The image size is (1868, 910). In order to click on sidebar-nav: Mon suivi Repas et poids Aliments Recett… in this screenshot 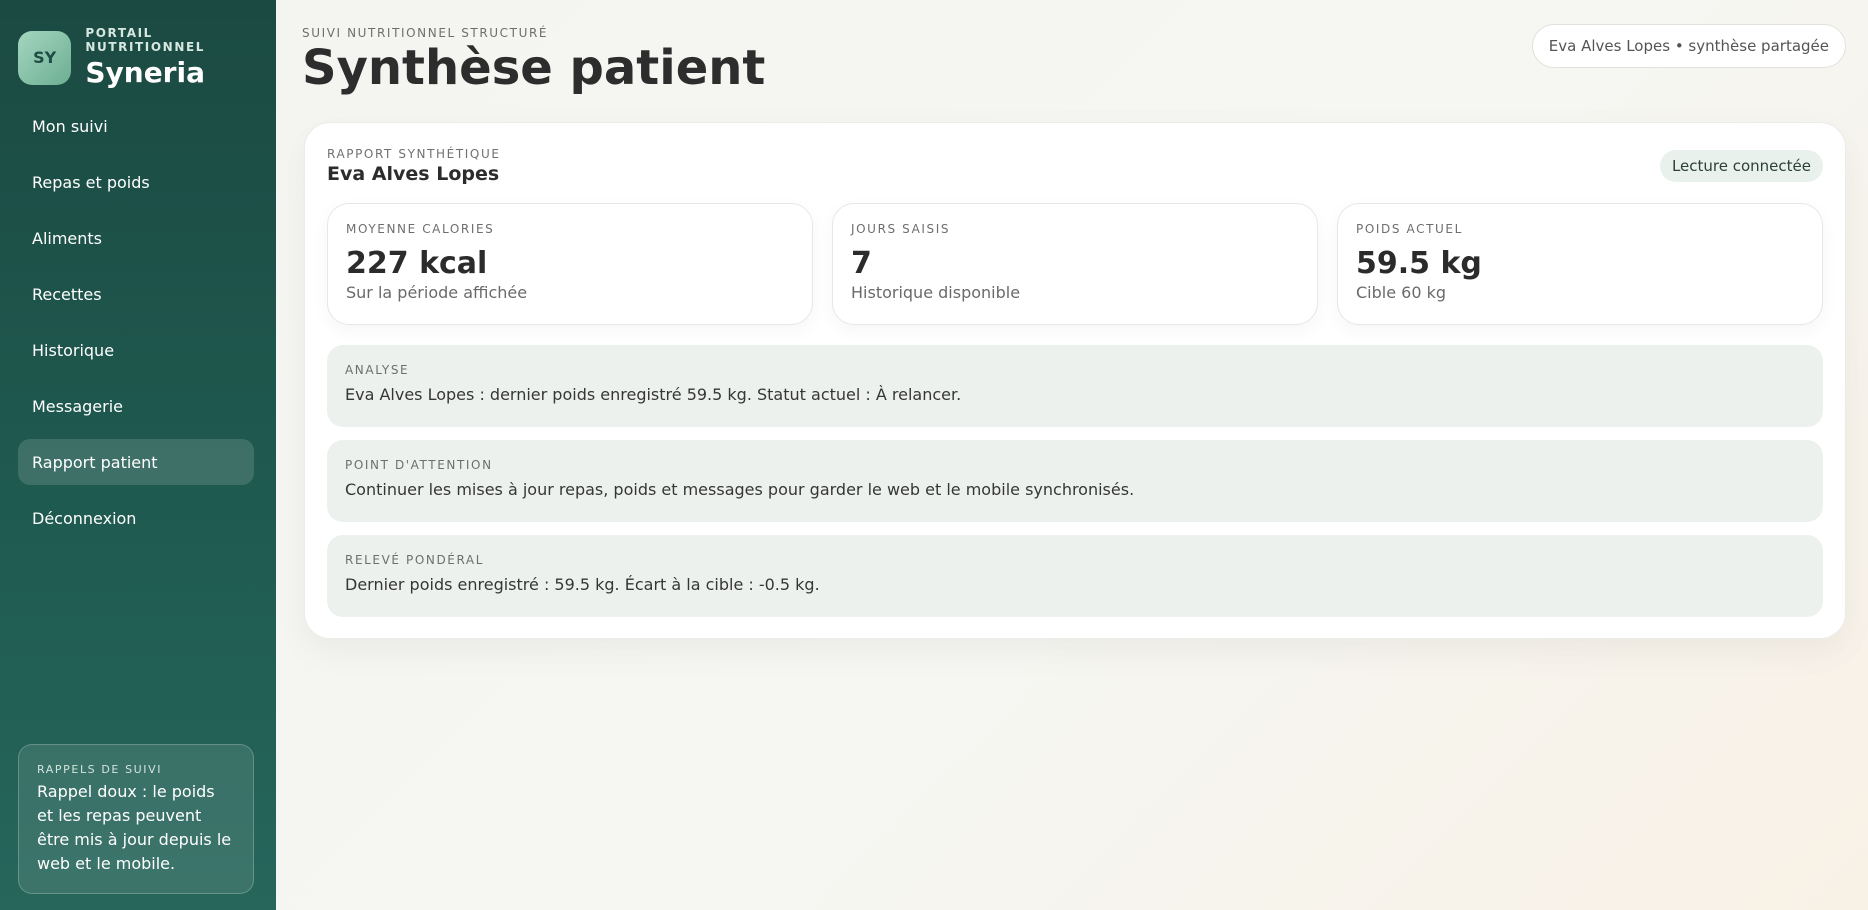, I will do `click(136, 327)`.